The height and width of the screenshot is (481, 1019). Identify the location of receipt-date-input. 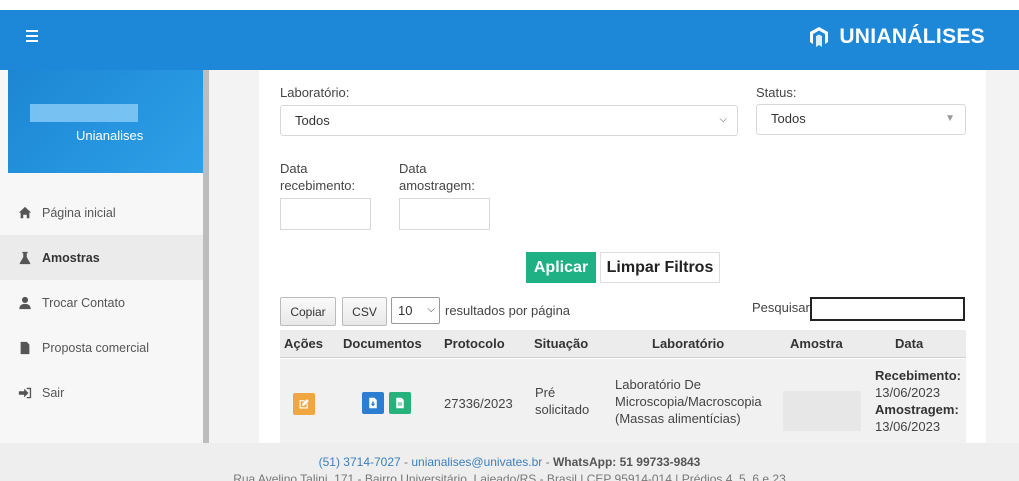
(325, 214).